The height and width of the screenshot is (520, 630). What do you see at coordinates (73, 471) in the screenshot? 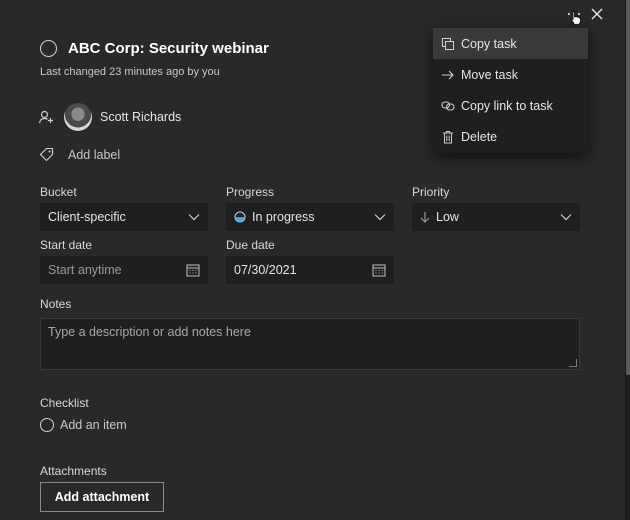
I see `attachments-label: Attachments` at bounding box center [73, 471].